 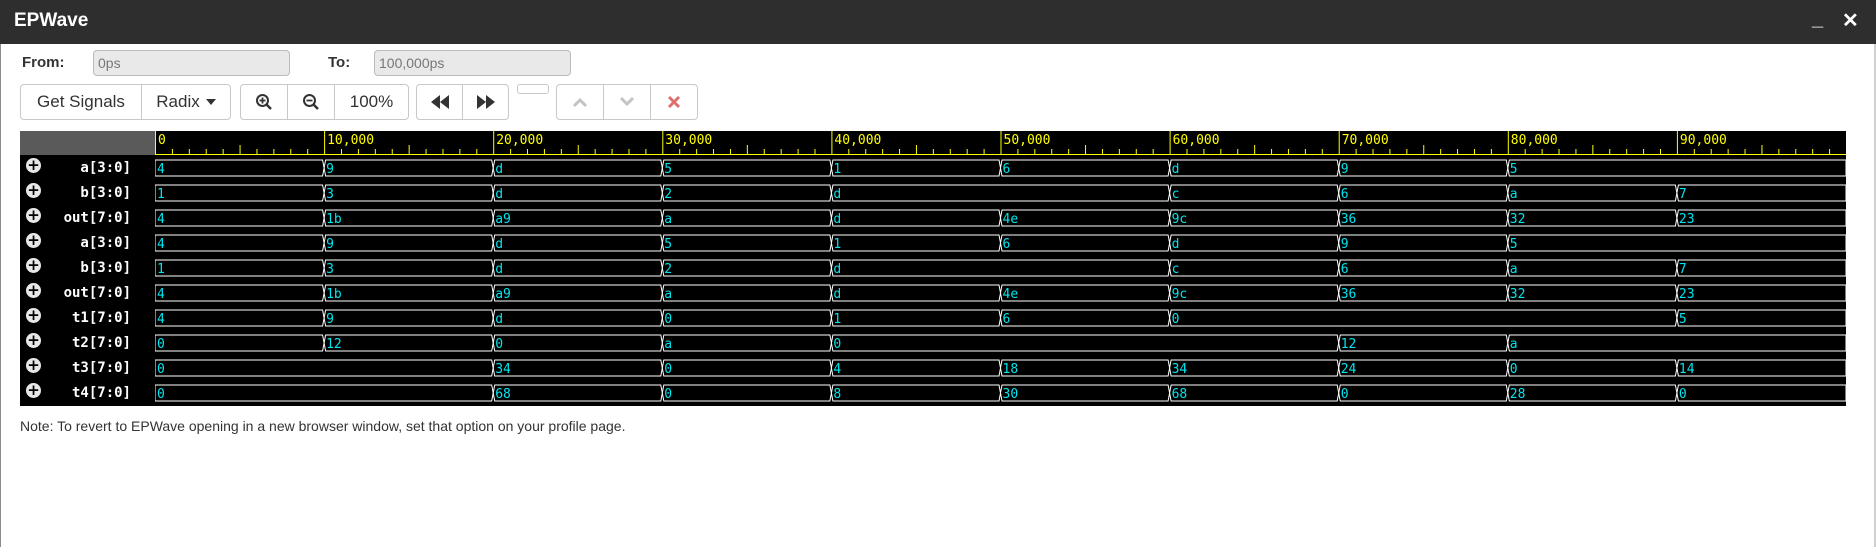 What do you see at coordinates (186, 102) in the screenshot?
I see `radix-dropdown: Radix` at bounding box center [186, 102].